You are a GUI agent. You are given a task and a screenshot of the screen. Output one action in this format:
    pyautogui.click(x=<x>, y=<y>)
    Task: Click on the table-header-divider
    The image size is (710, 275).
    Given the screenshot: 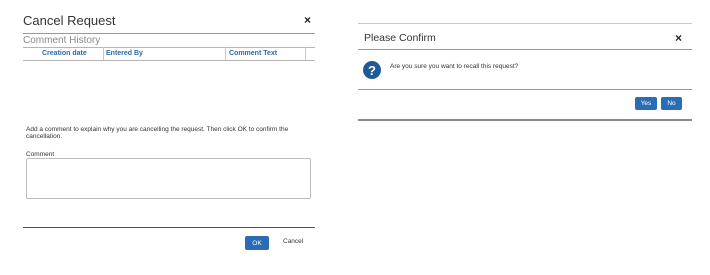 What is the action you would take?
    pyautogui.click(x=169, y=60)
    